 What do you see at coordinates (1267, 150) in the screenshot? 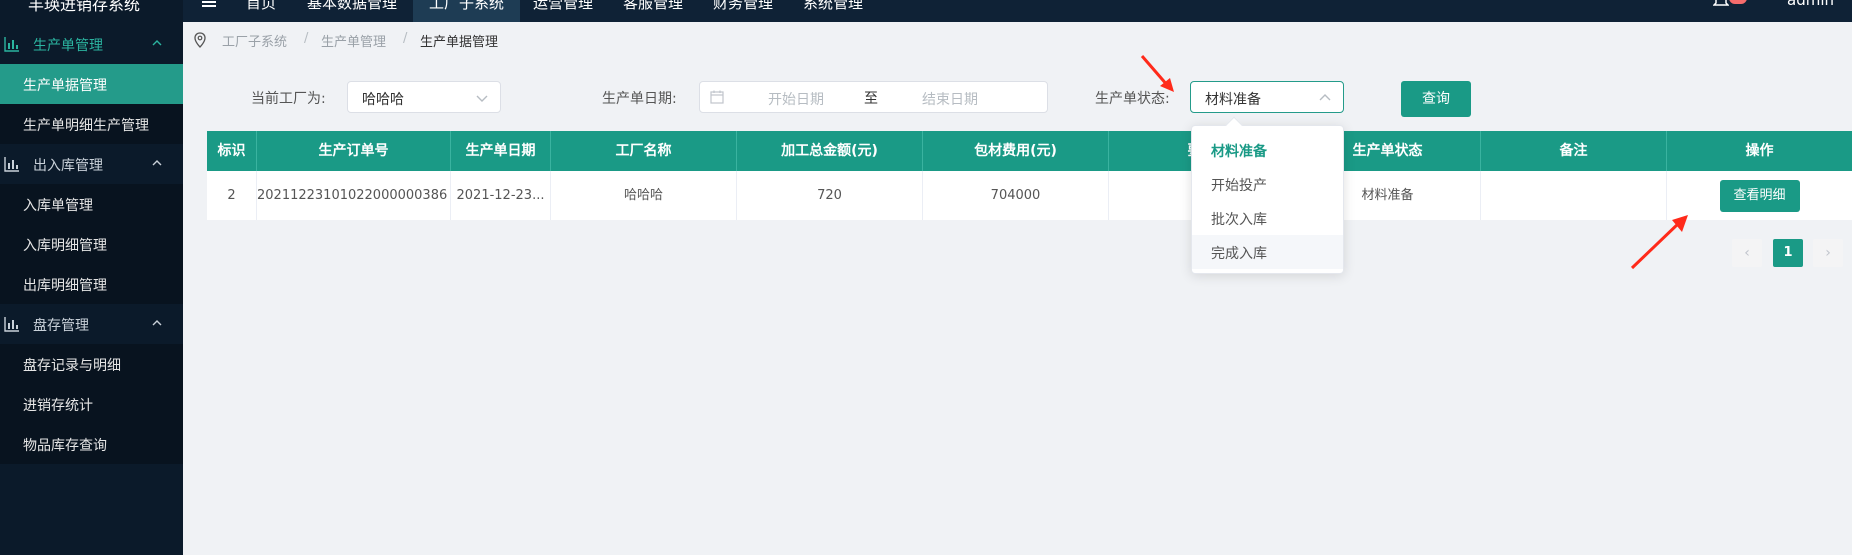
I see `status-option: 材料准备` at bounding box center [1267, 150].